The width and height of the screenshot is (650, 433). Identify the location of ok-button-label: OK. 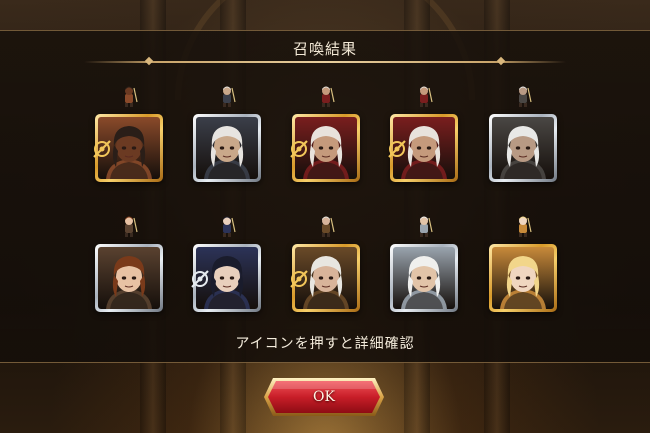
(324, 397).